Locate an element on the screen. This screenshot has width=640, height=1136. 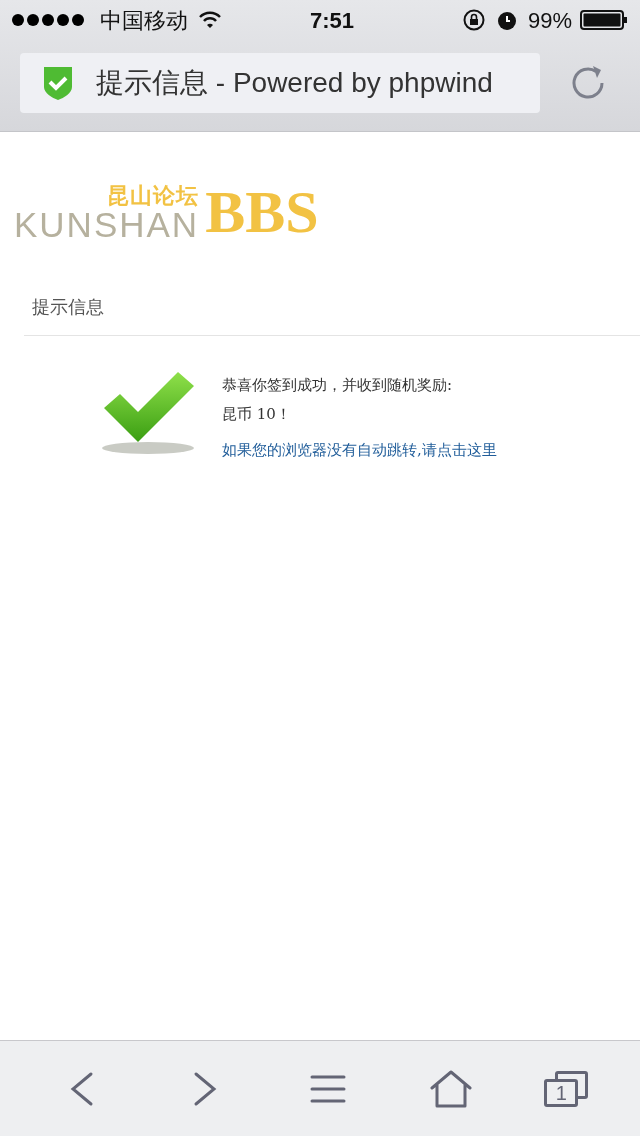
success-message: 恭喜你签到成功，并收到随机奖励: is located at coordinates (338, 385).